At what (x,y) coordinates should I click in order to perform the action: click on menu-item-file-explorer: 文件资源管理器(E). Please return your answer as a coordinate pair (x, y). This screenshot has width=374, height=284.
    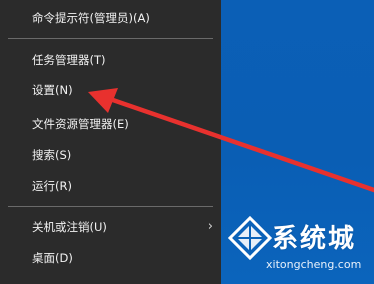
    Looking at the image, I should click on (110, 124).